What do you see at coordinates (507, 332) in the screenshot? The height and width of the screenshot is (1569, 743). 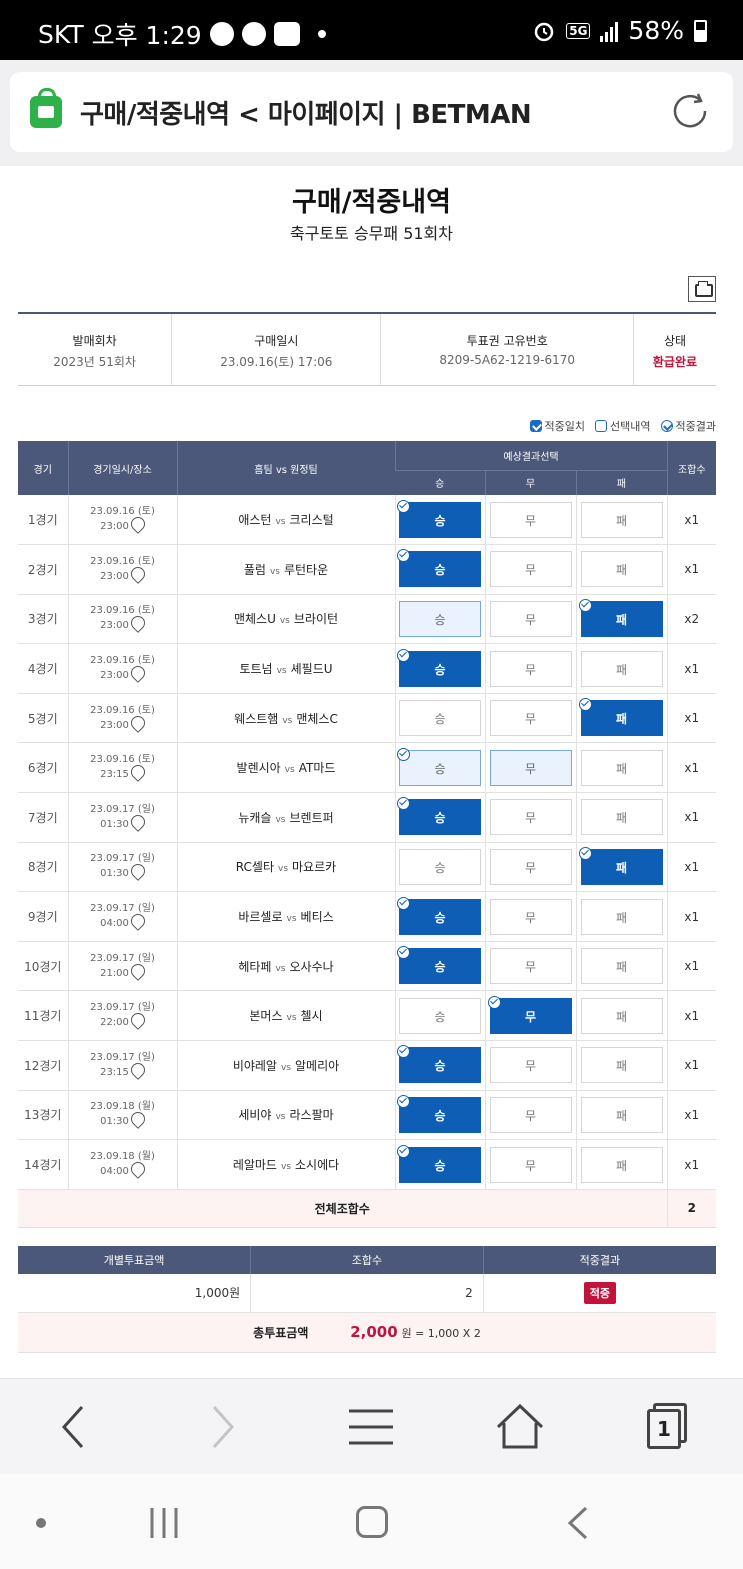 I see `info-header: 투표권 고유번호` at bounding box center [507, 332].